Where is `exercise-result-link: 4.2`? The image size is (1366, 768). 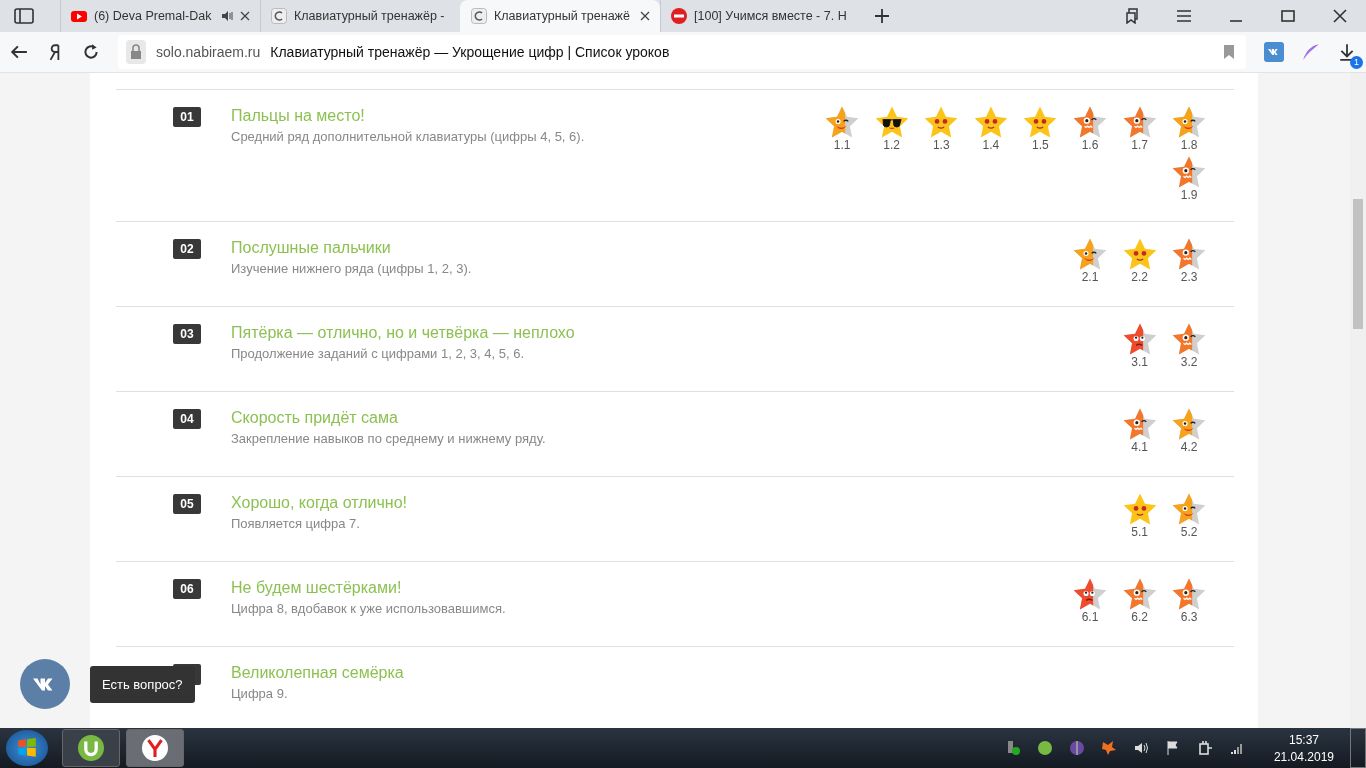 exercise-result-link: 4.2 is located at coordinates (1189, 431).